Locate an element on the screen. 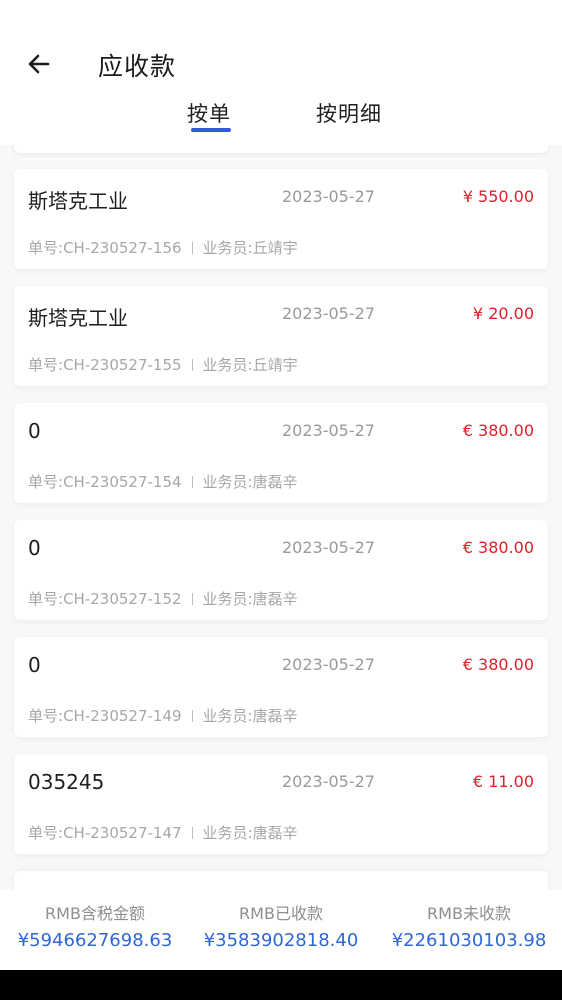  tab-by-order: 按单 is located at coordinates (209, 113).